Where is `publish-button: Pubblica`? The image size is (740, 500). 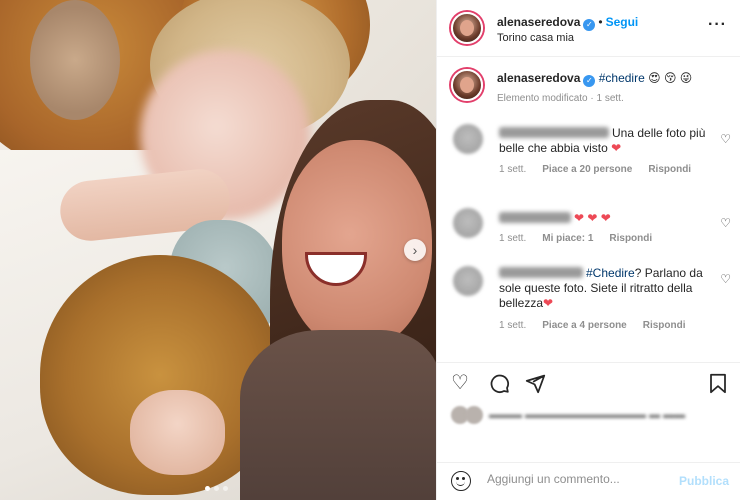 publish-button: Pubblica is located at coordinates (704, 481).